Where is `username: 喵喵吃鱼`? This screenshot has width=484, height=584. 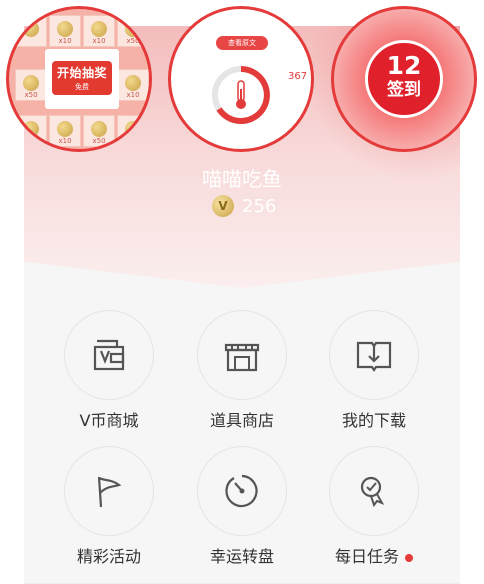
username: 喵喵吃鱼 is located at coordinates (242, 179).